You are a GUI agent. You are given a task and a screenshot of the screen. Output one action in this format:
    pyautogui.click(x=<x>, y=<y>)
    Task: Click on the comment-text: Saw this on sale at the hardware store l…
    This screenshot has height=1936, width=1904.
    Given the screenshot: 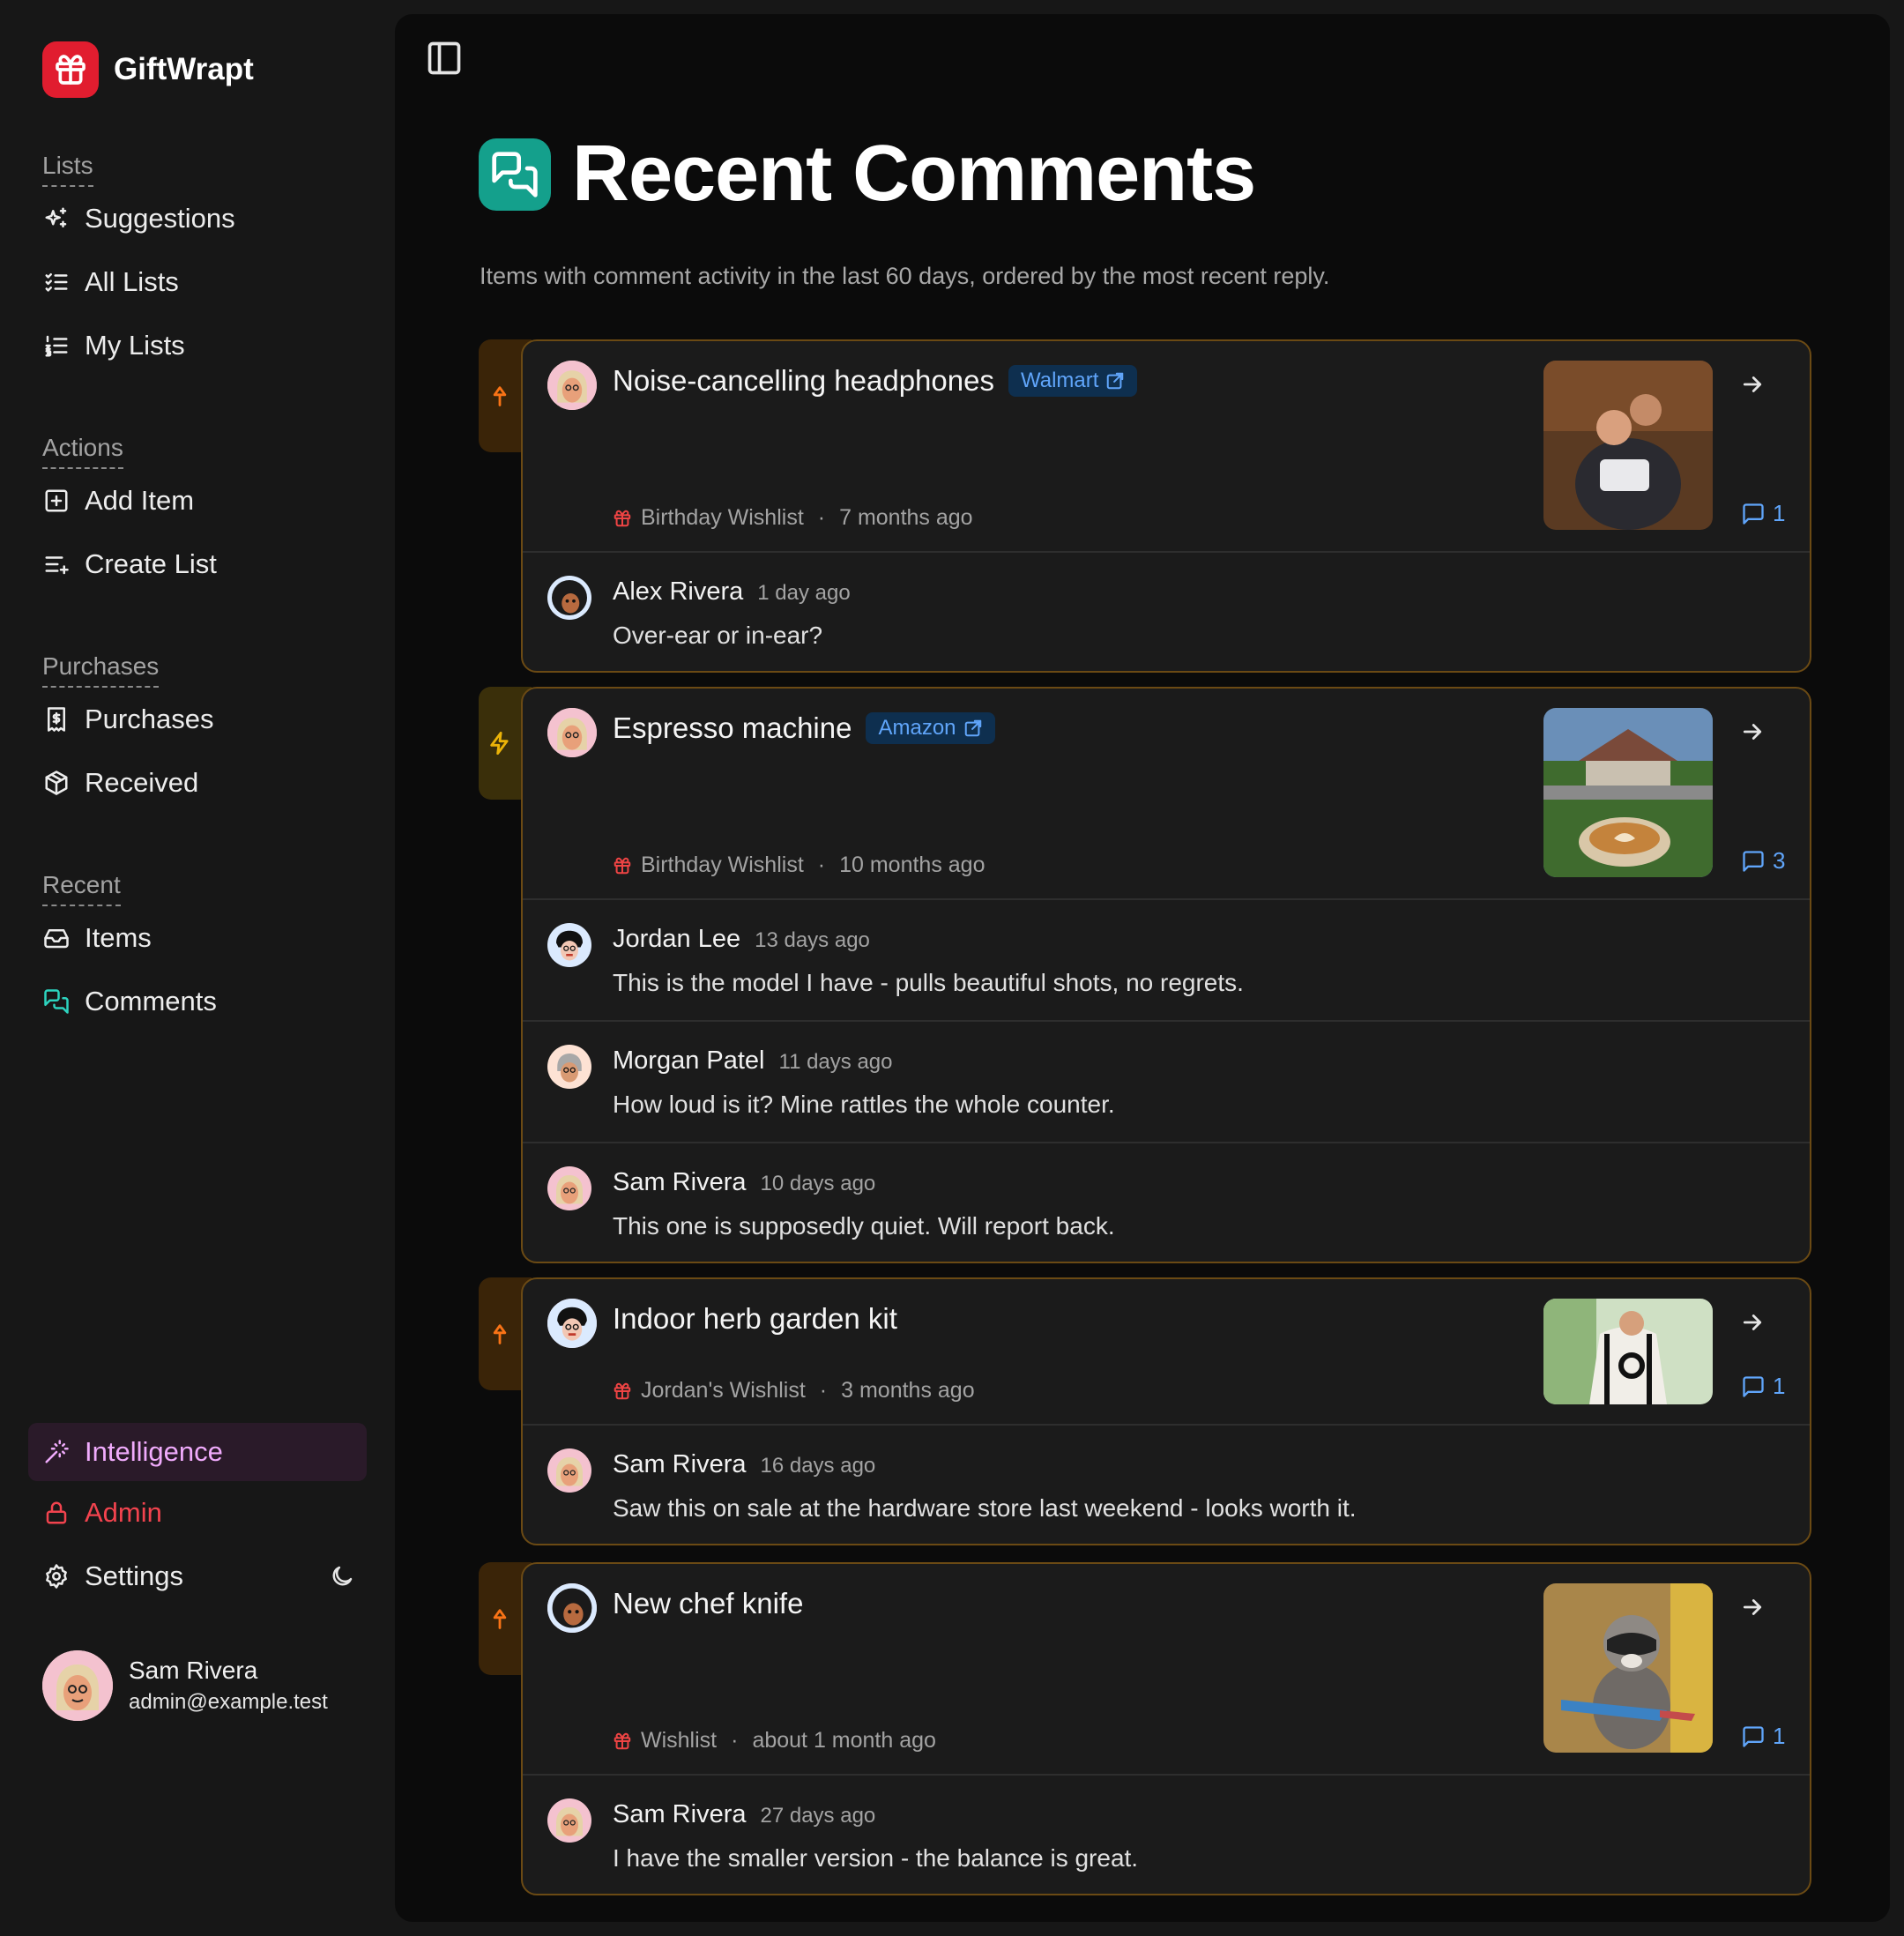 What is the action you would take?
    pyautogui.click(x=985, y=1508)
    